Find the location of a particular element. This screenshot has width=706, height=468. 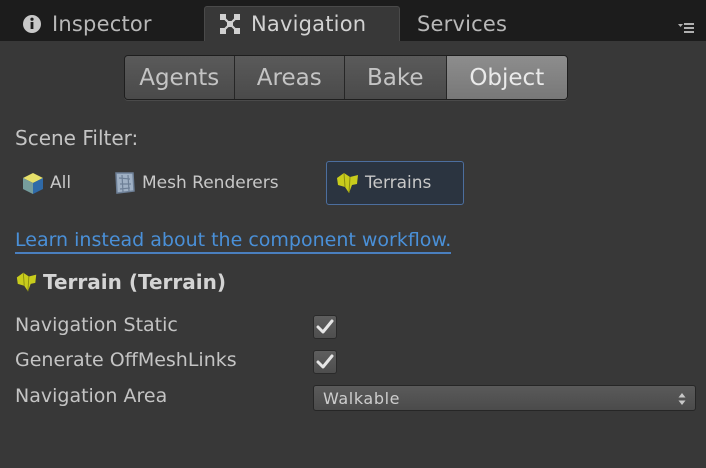

navigation-area-dropdown: Walkable is located at coordinates (504, 398).